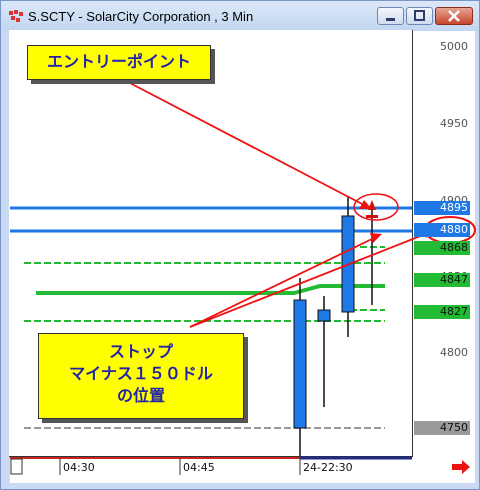  What do you see at coordinates (140, 352) in the screenshot?
I see `stop-label-line: ストップ` at bounding box center [140, 352].